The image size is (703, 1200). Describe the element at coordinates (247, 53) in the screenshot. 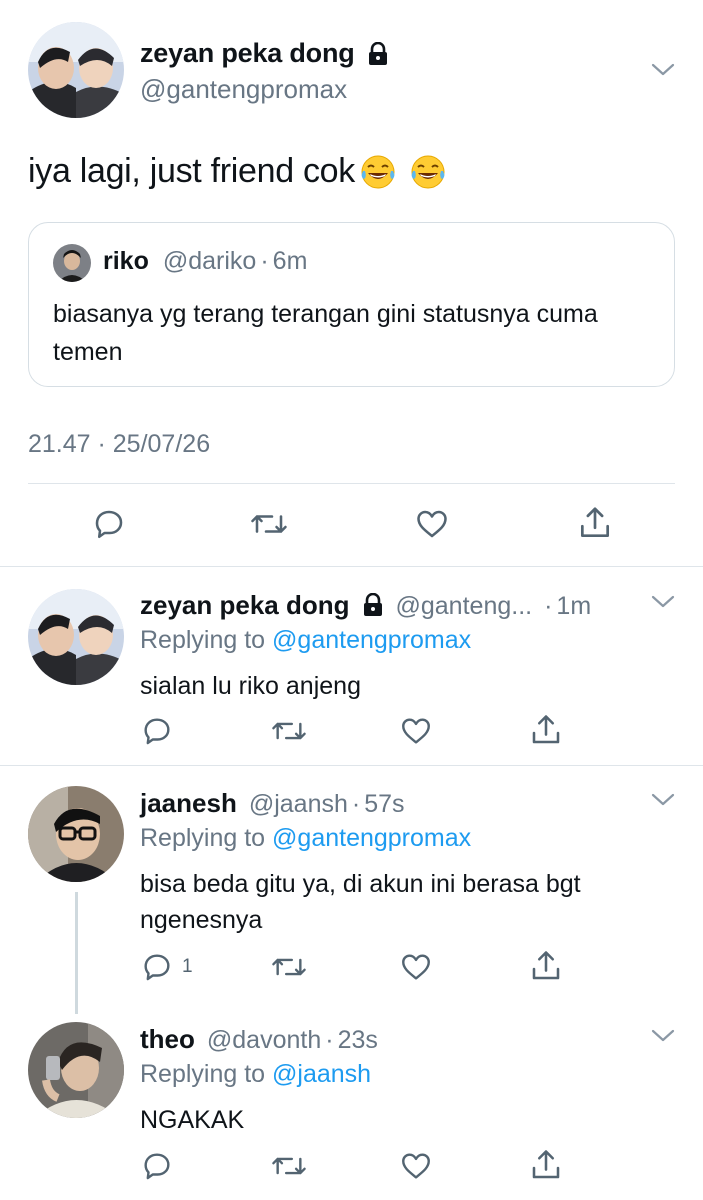

I see `main-author-name: zeyan peka dong` at that location.